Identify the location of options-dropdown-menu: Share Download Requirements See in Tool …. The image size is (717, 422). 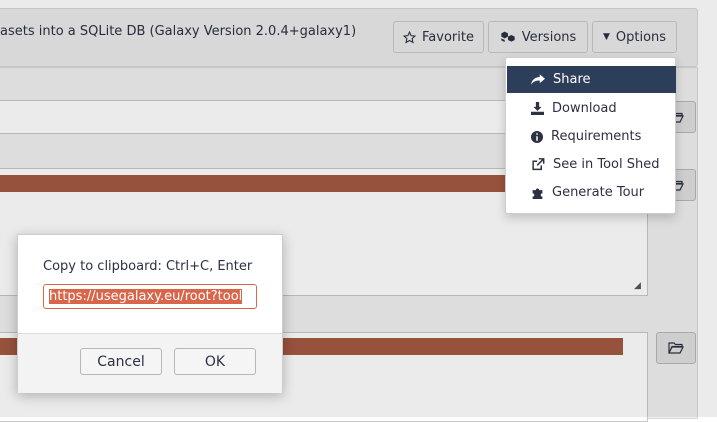
(590, 135).